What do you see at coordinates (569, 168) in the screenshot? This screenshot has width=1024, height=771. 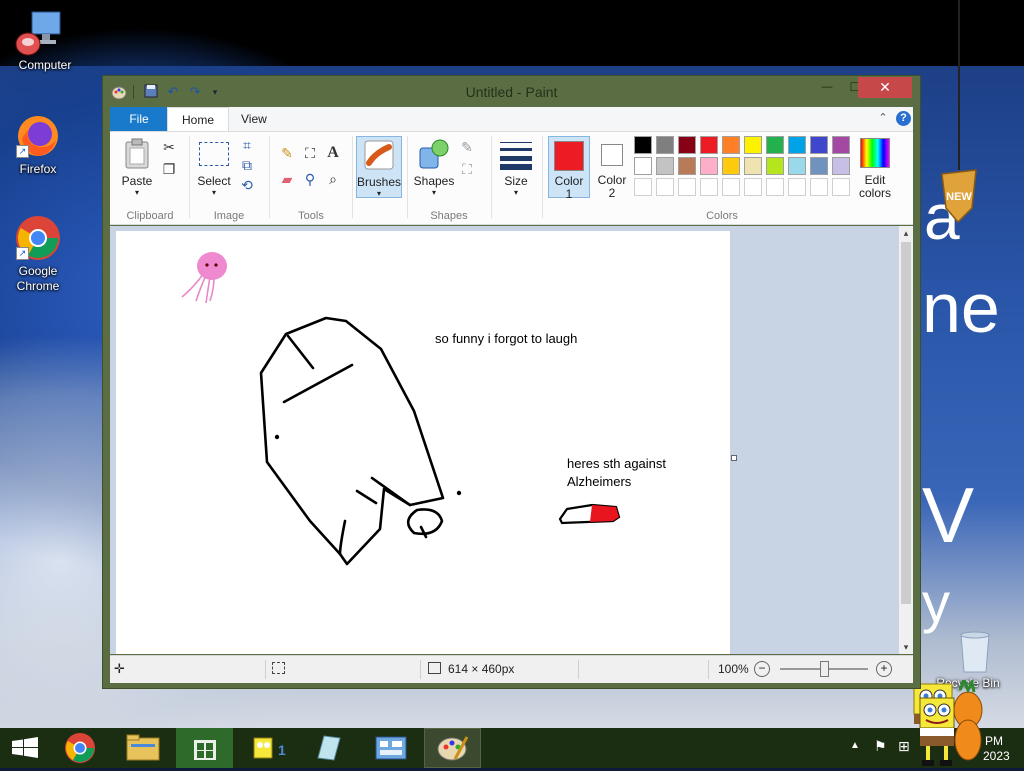 I see `color1-button: Color 1` at bounding box center [569, 168].